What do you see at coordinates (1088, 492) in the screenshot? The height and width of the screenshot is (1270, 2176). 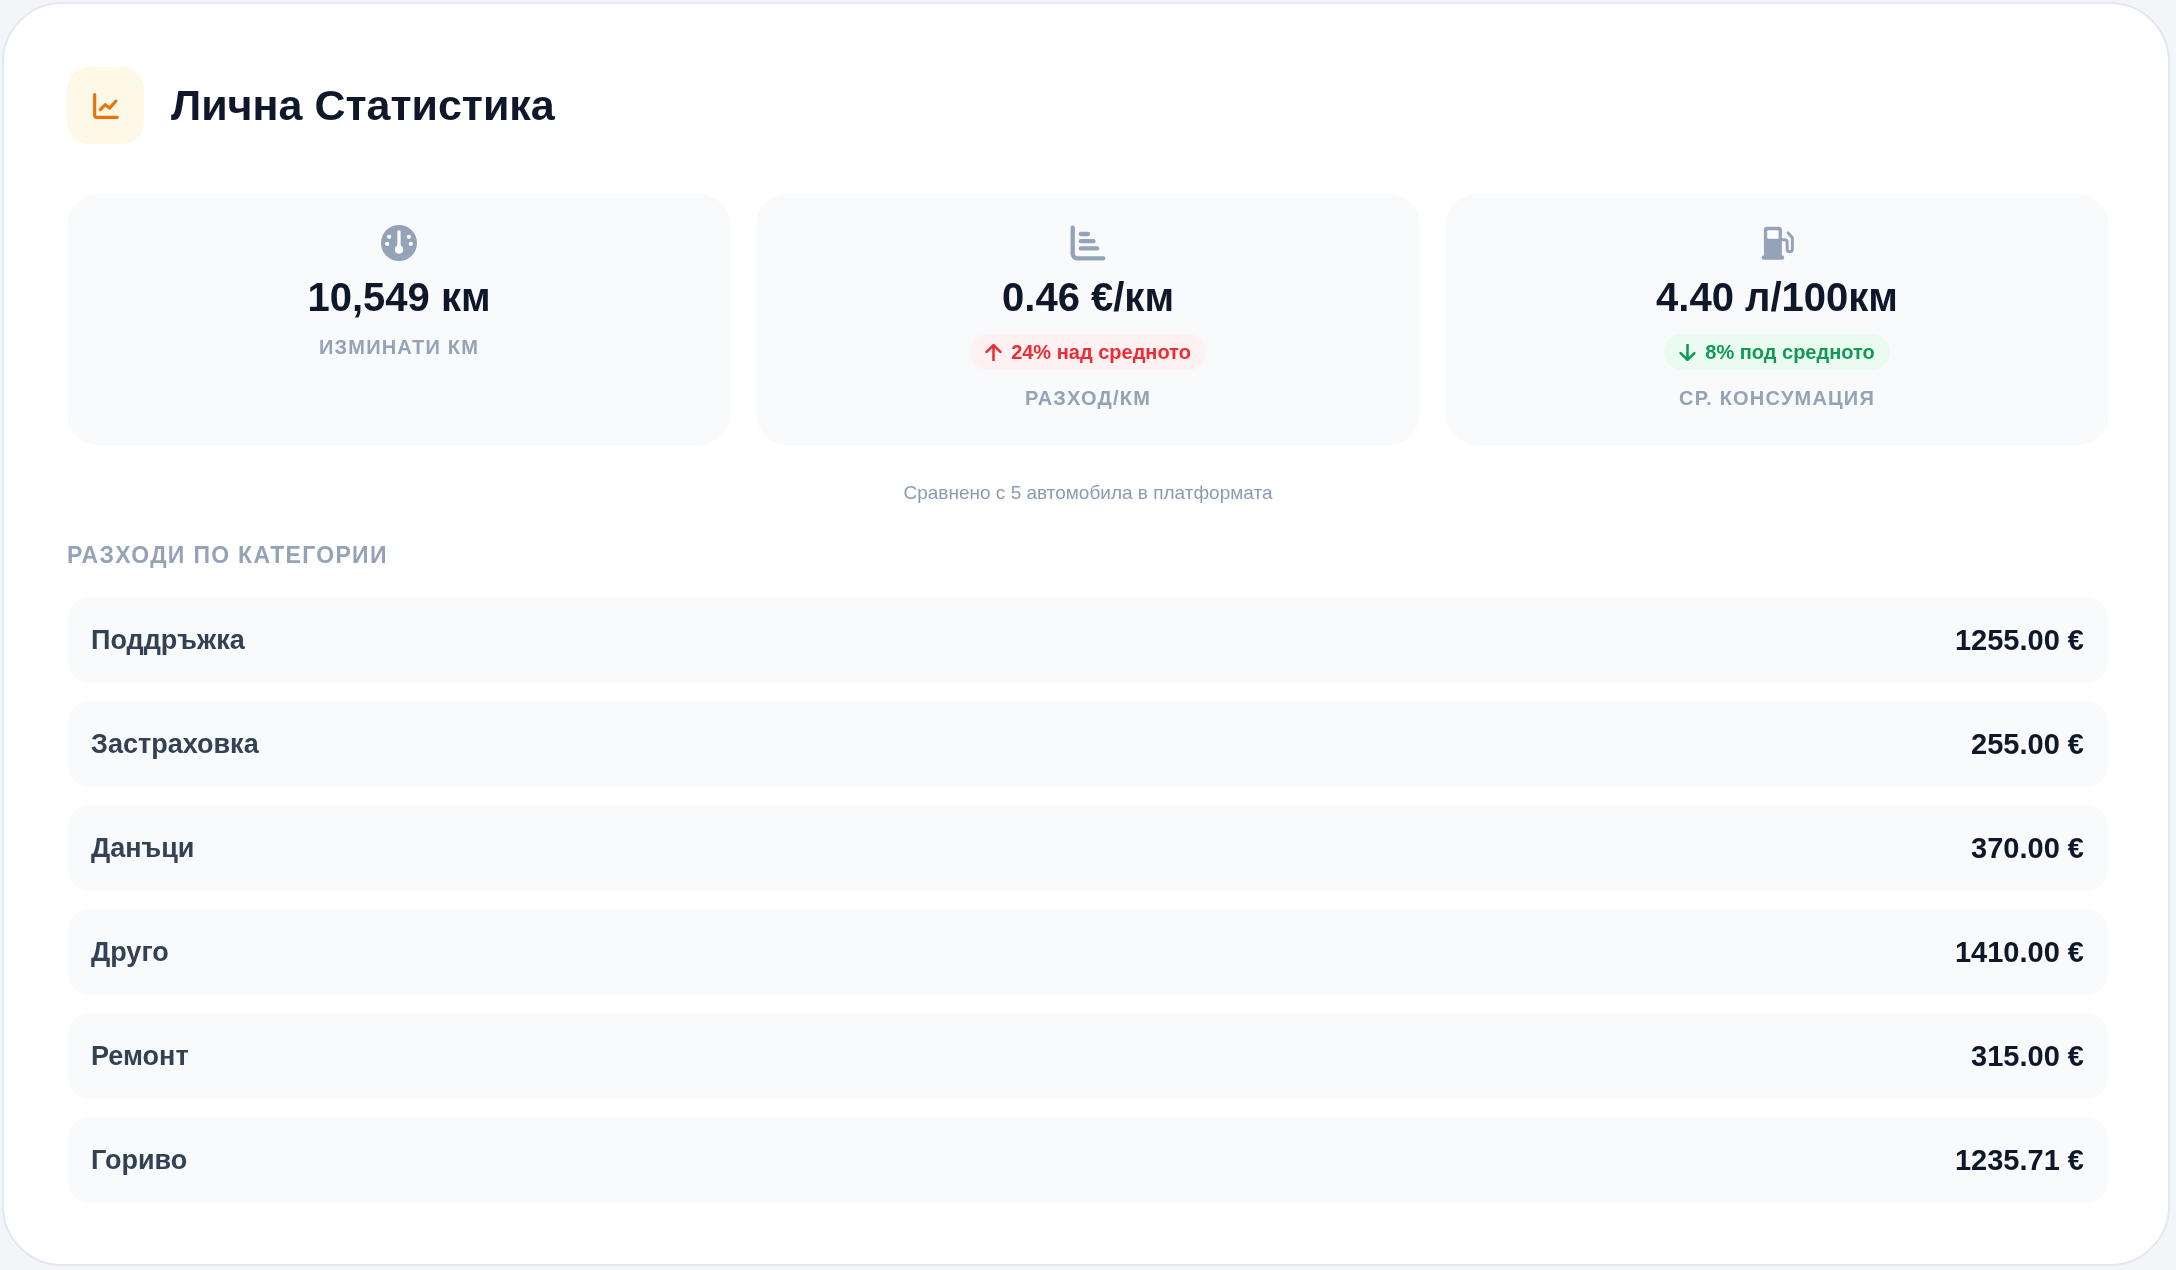 I see `comparison-note: Сравнено с 5 автомобила в платформата` at bounding box center [1088, 492].